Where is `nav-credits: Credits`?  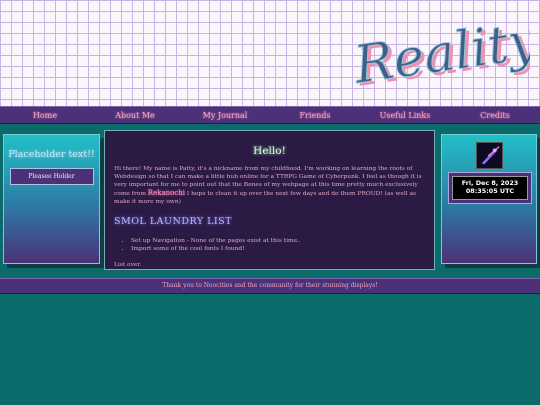 nav-credits: Credits is located at coordinates (495, 115).